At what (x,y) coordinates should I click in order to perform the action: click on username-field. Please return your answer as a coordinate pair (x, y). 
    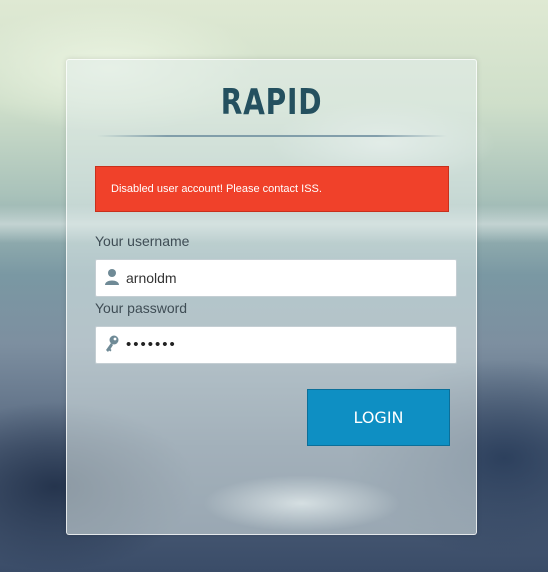
    Looking at the image, I should click on (276, 278).